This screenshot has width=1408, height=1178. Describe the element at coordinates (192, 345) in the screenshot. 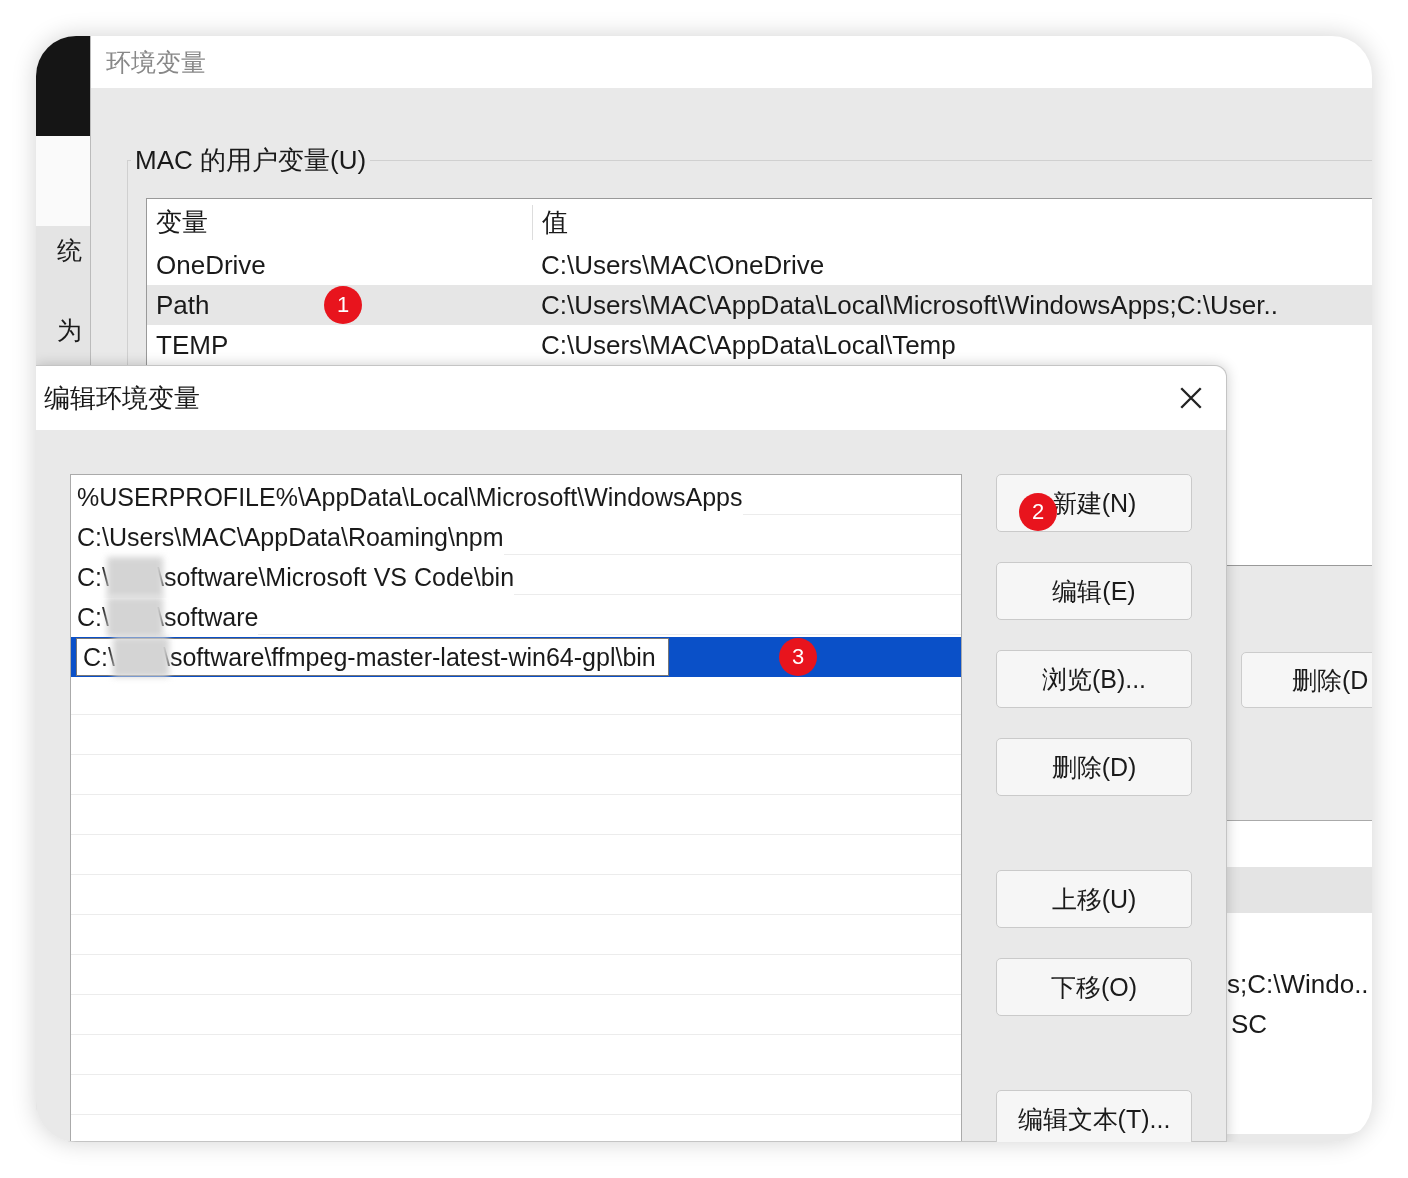

I see `variable-name: TEMP` at that location.